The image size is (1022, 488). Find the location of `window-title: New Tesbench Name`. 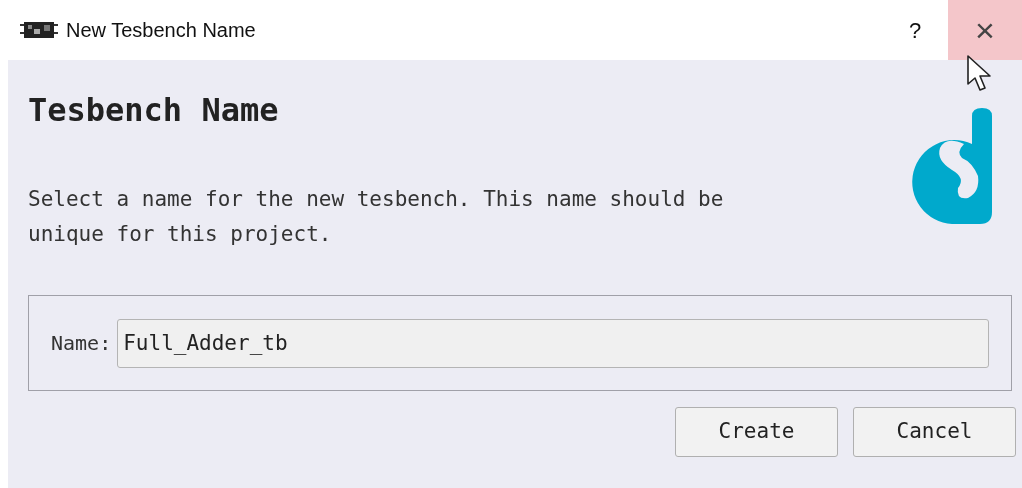

window-title: New Tesbench Name is located at coordinates (161, 30).